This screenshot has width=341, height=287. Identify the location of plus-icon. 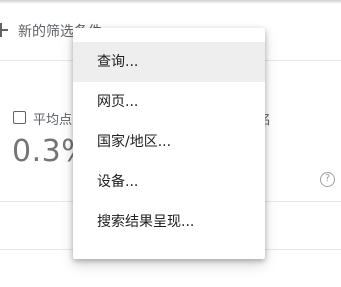
(4, 30).